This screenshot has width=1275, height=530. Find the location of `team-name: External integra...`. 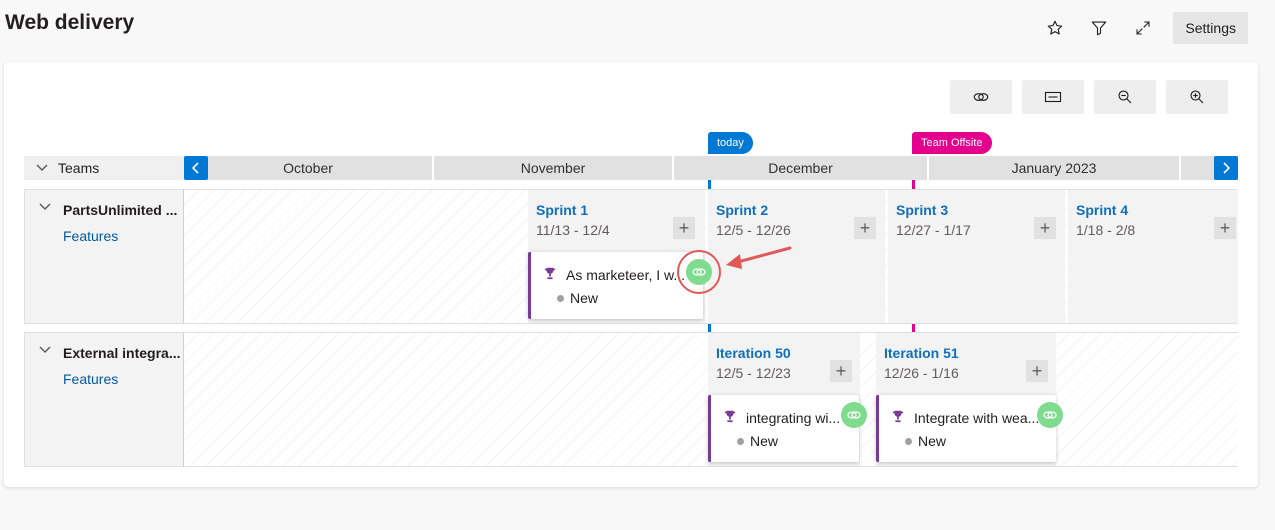

team-name: External integra... is located at coordinates (122, 353).